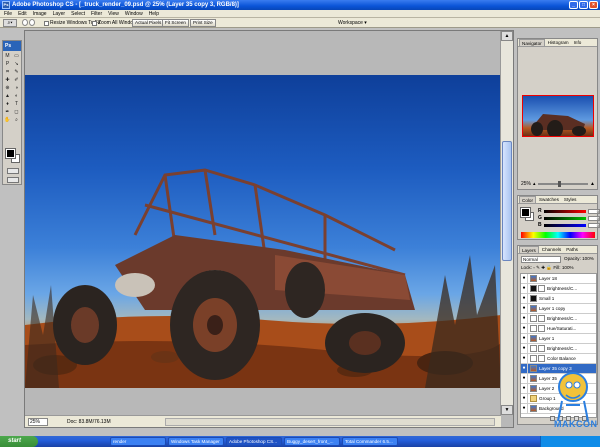 Image resolution: width=600 pixels, height=447 pixels. Describe the element at coordinates (558, 116) in the screenshot. I see `navigator-thumbnail` at that location.